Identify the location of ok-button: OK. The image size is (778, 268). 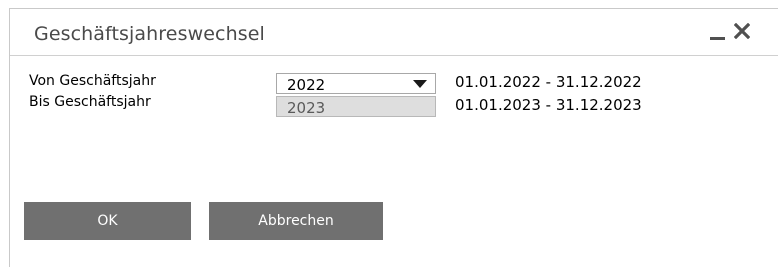
(107, 221).